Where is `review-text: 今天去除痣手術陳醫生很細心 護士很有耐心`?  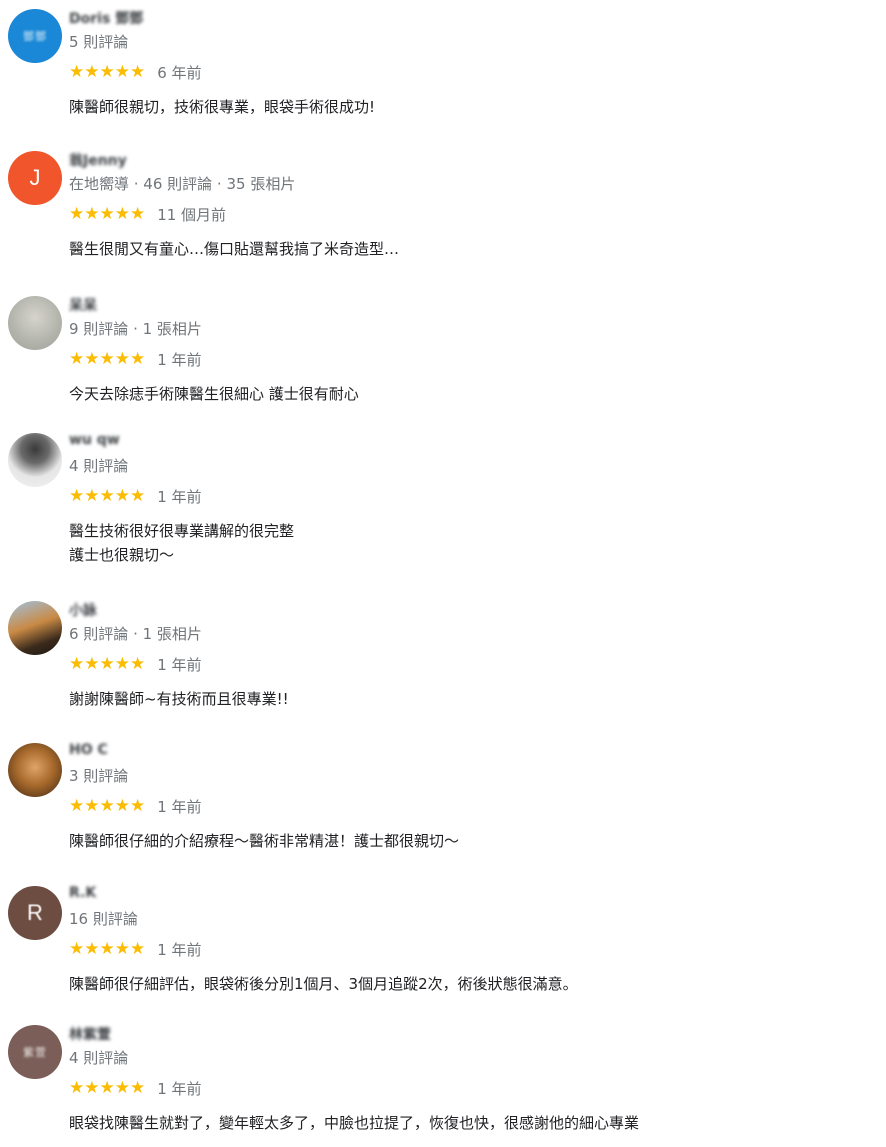 review-text: 今天去除痣手術陳醫生很細心 護士很有耐心 is located at coordinates (214, 394).